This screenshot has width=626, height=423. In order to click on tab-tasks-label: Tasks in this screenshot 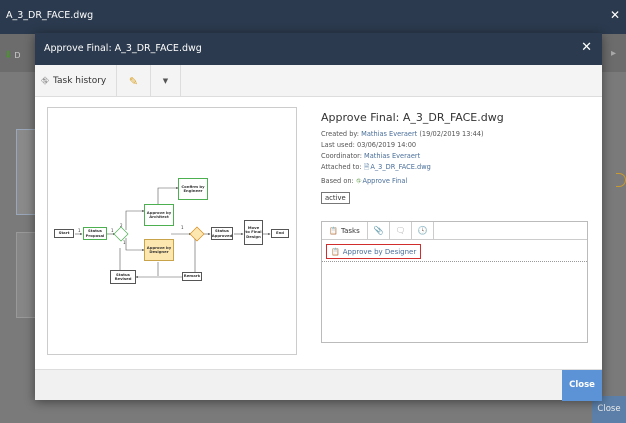, I will do `click(350, 230)`.